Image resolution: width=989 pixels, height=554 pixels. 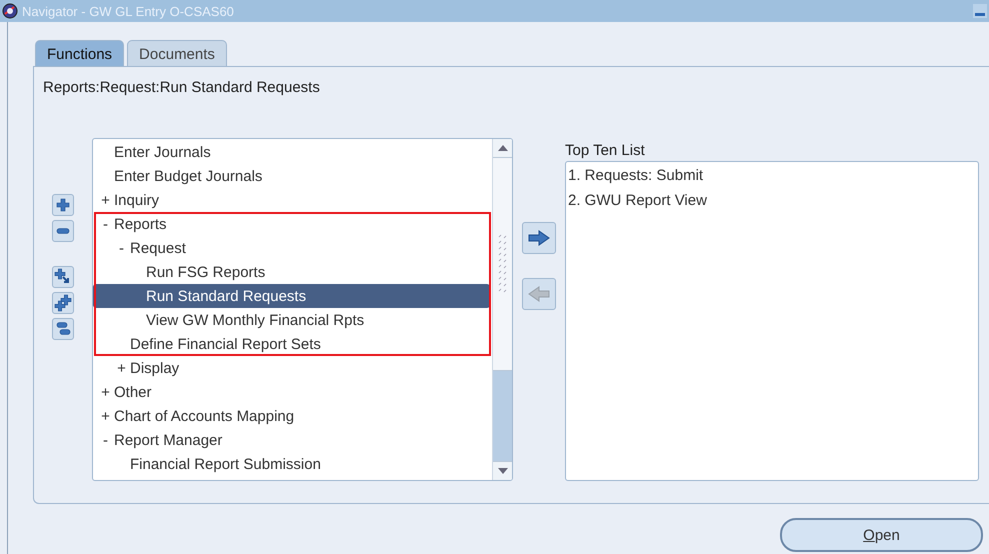 I want to click on tree-item: + Display, so click(x=291, y=368).